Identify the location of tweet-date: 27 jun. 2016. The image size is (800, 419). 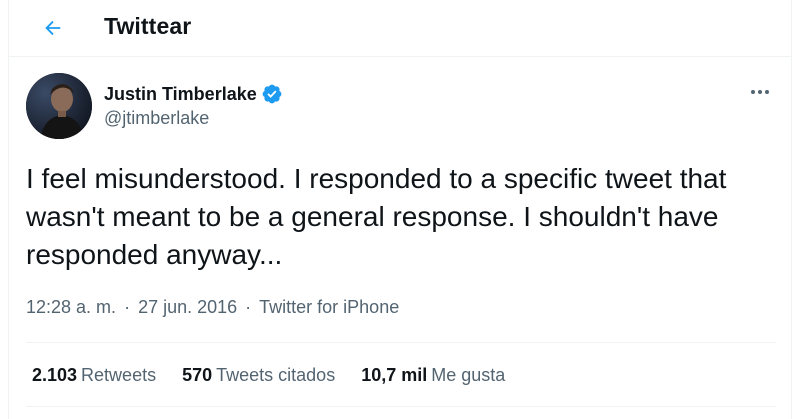
(187, 307).